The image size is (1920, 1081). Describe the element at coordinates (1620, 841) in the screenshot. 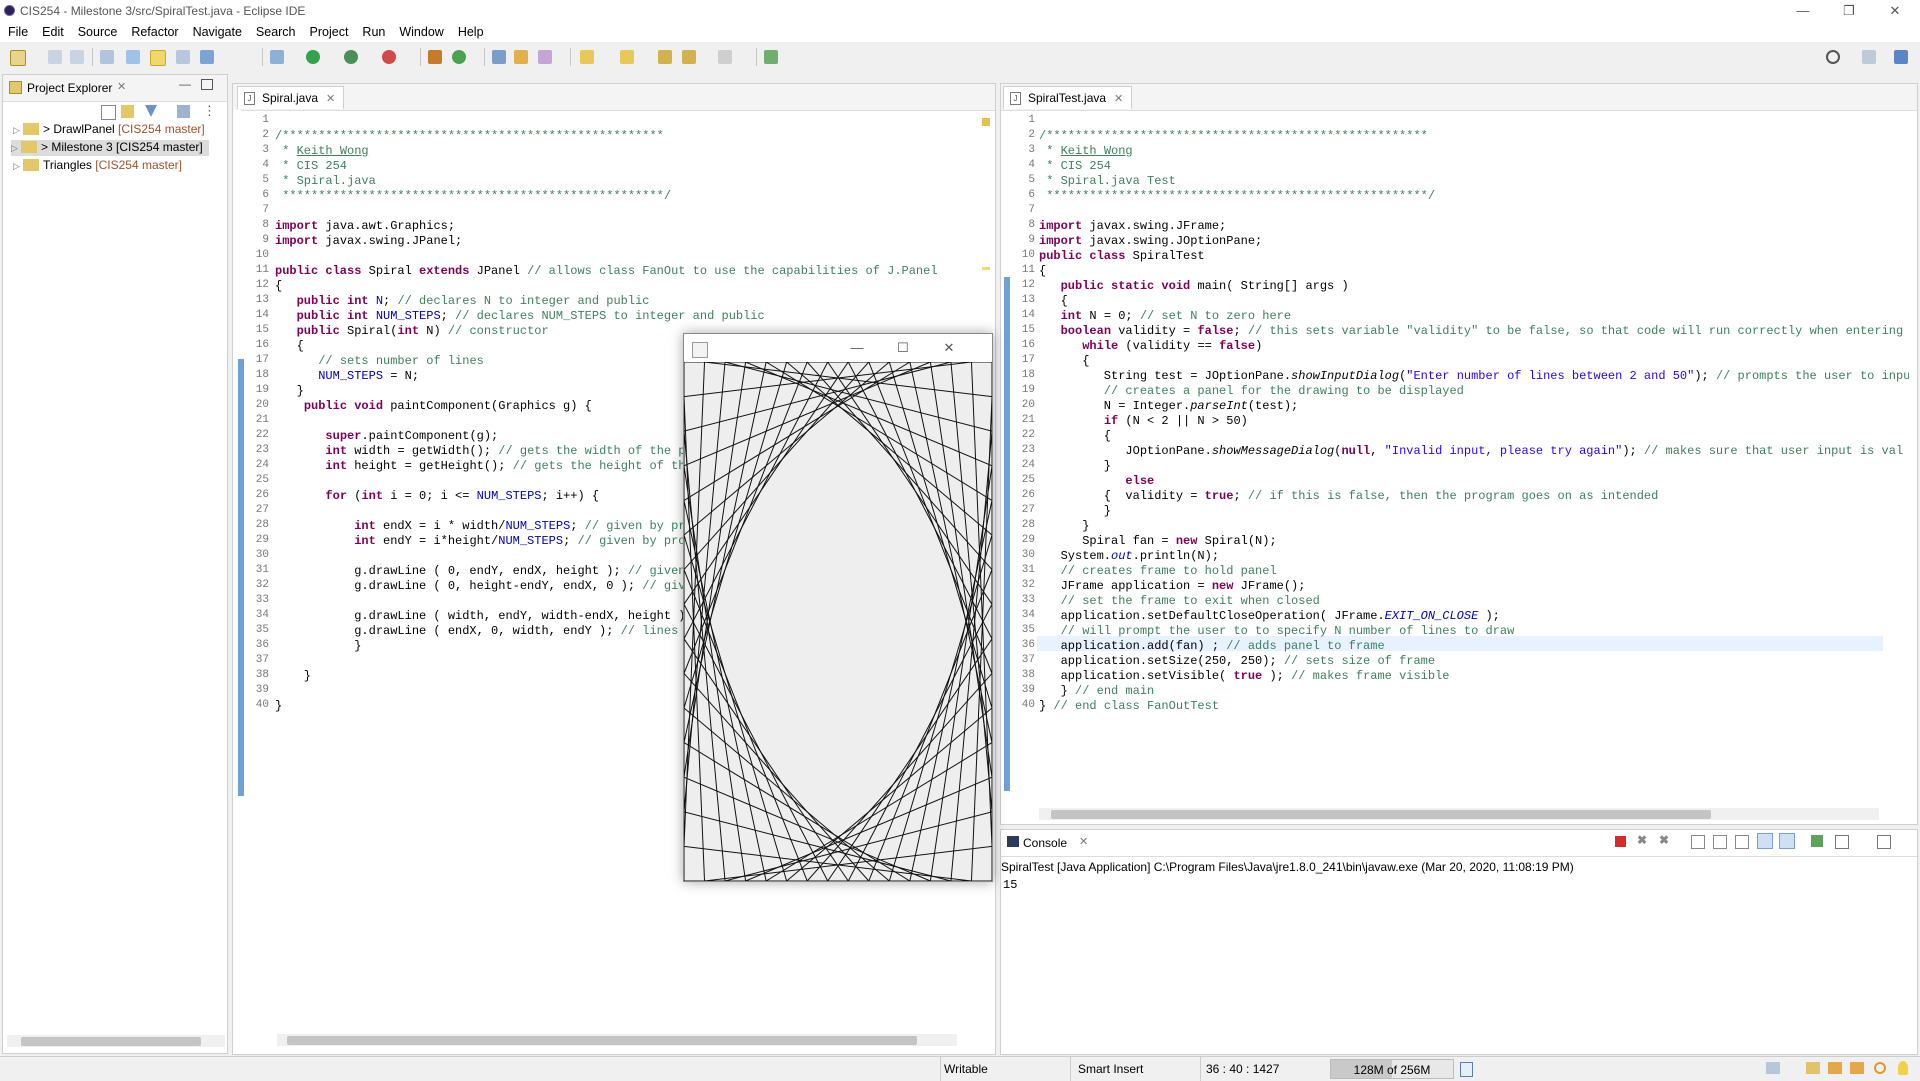

I see `terminate-icon` at that location.